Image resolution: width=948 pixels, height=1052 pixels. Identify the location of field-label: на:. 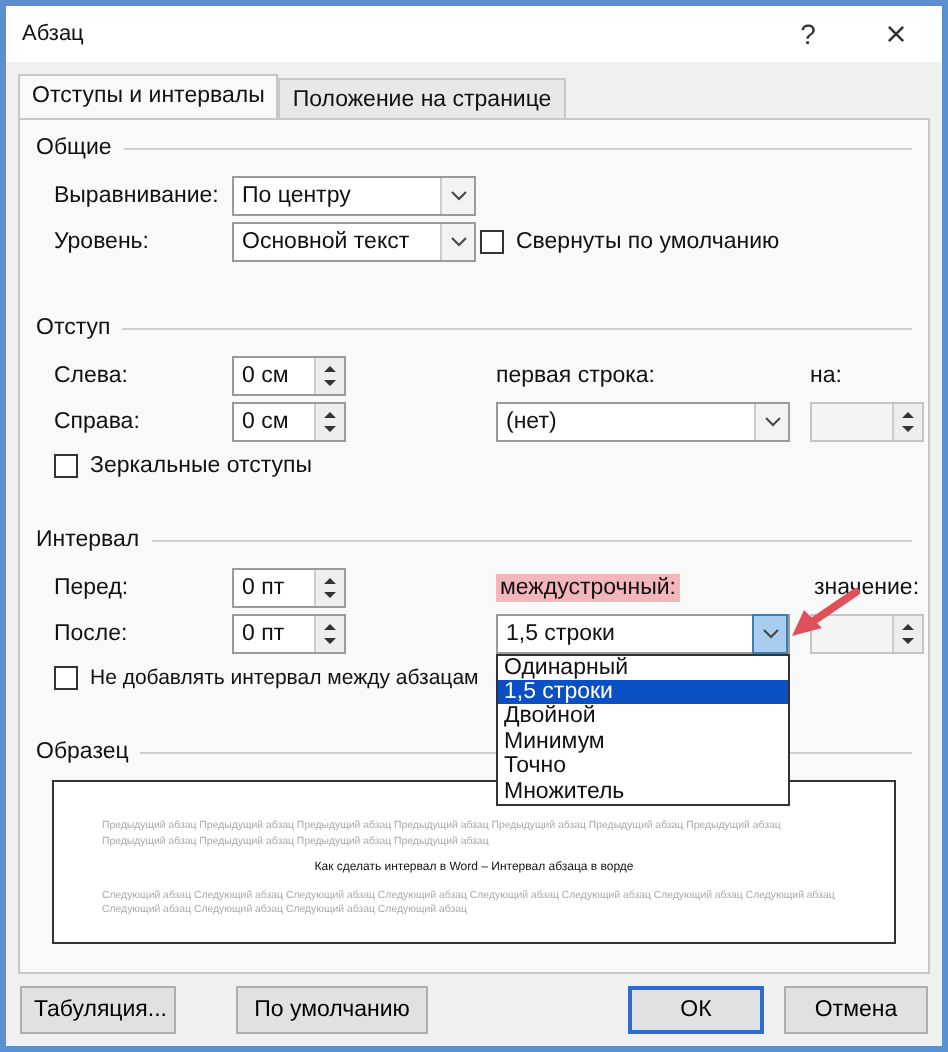
(827, 375).